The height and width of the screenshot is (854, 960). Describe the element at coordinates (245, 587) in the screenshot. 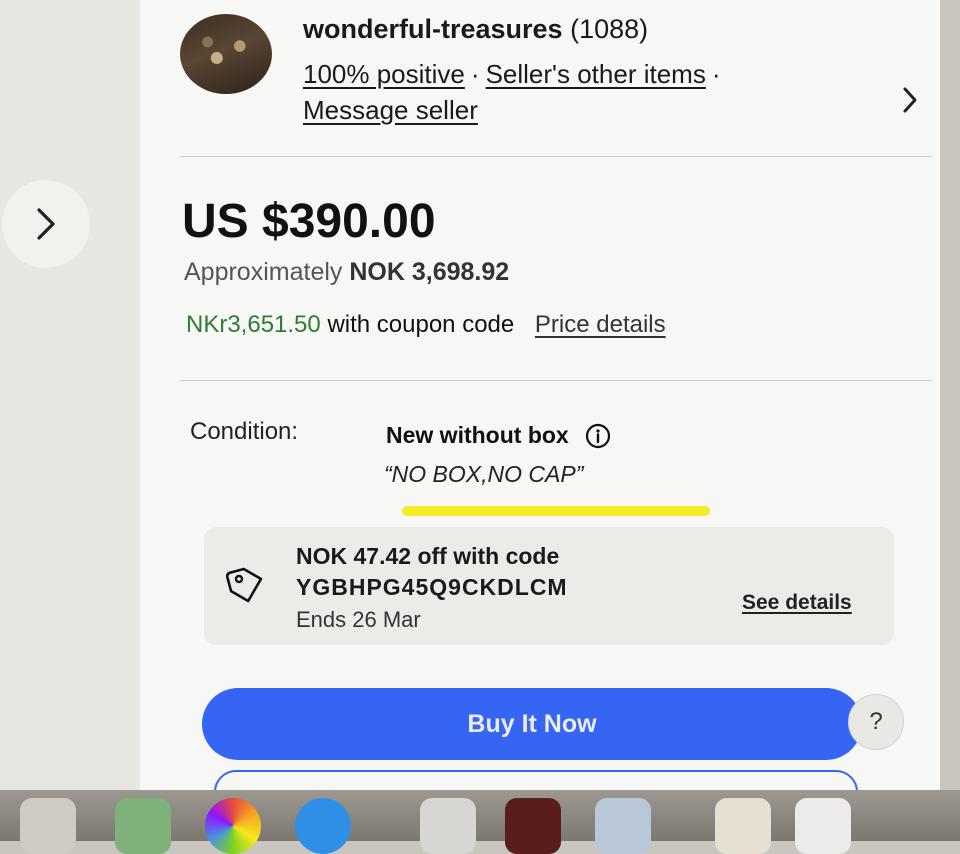

I see `tag-icon` at that location.